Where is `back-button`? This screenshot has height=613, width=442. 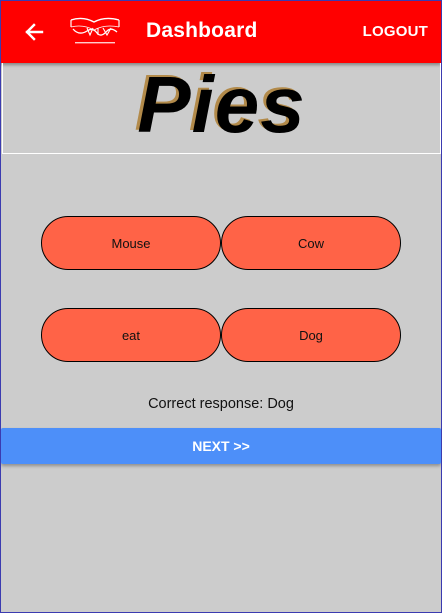
back-button is located at coordinates (34, 32).